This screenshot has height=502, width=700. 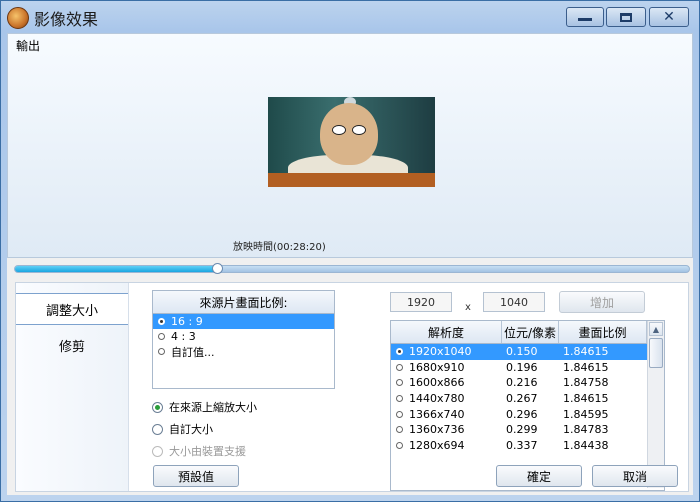 I want to click on minimize-button, so click(x=585, y=17).